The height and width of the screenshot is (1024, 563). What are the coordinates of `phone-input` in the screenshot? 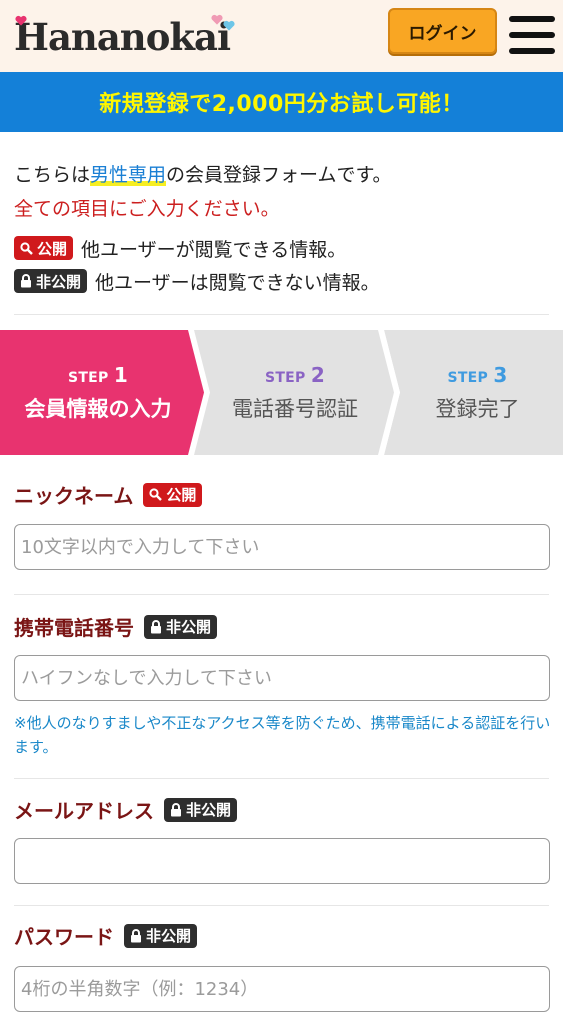 It's located at (282, 678).